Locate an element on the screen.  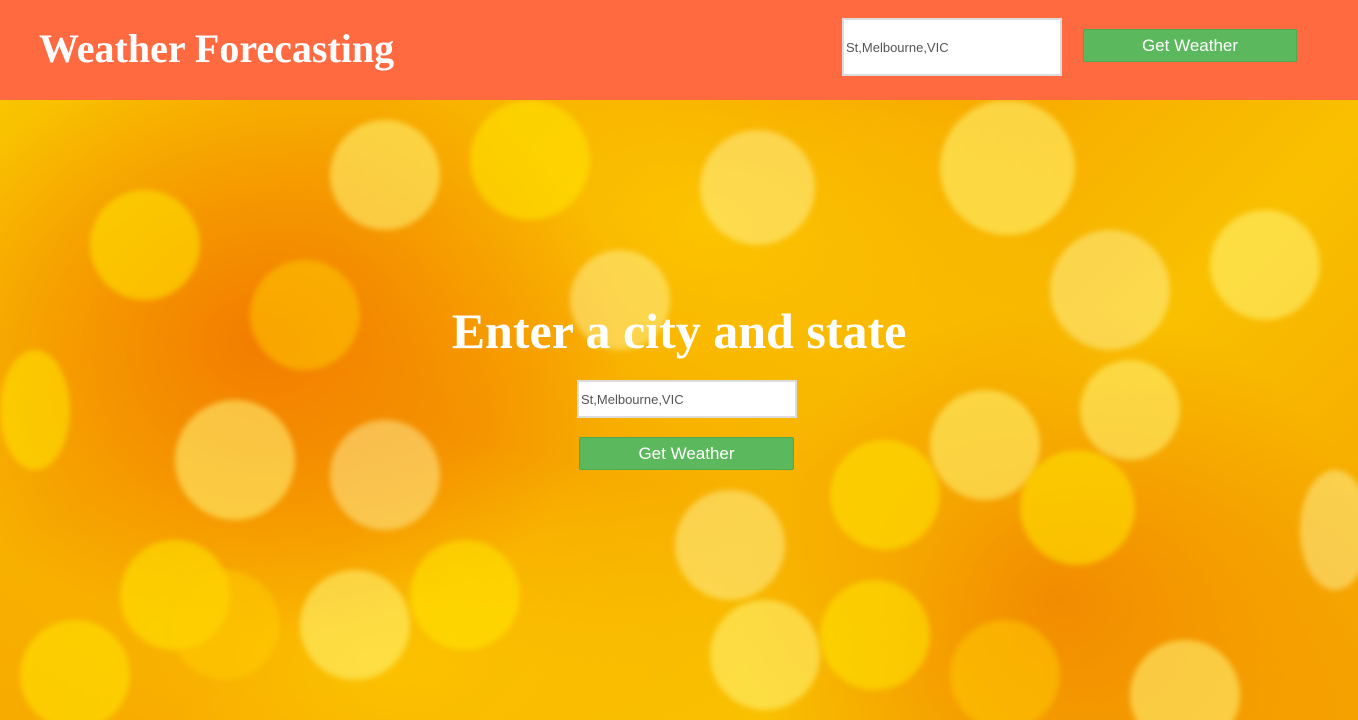
header-get-weather-button: Get Weather is located at coordinates (1190, 45).